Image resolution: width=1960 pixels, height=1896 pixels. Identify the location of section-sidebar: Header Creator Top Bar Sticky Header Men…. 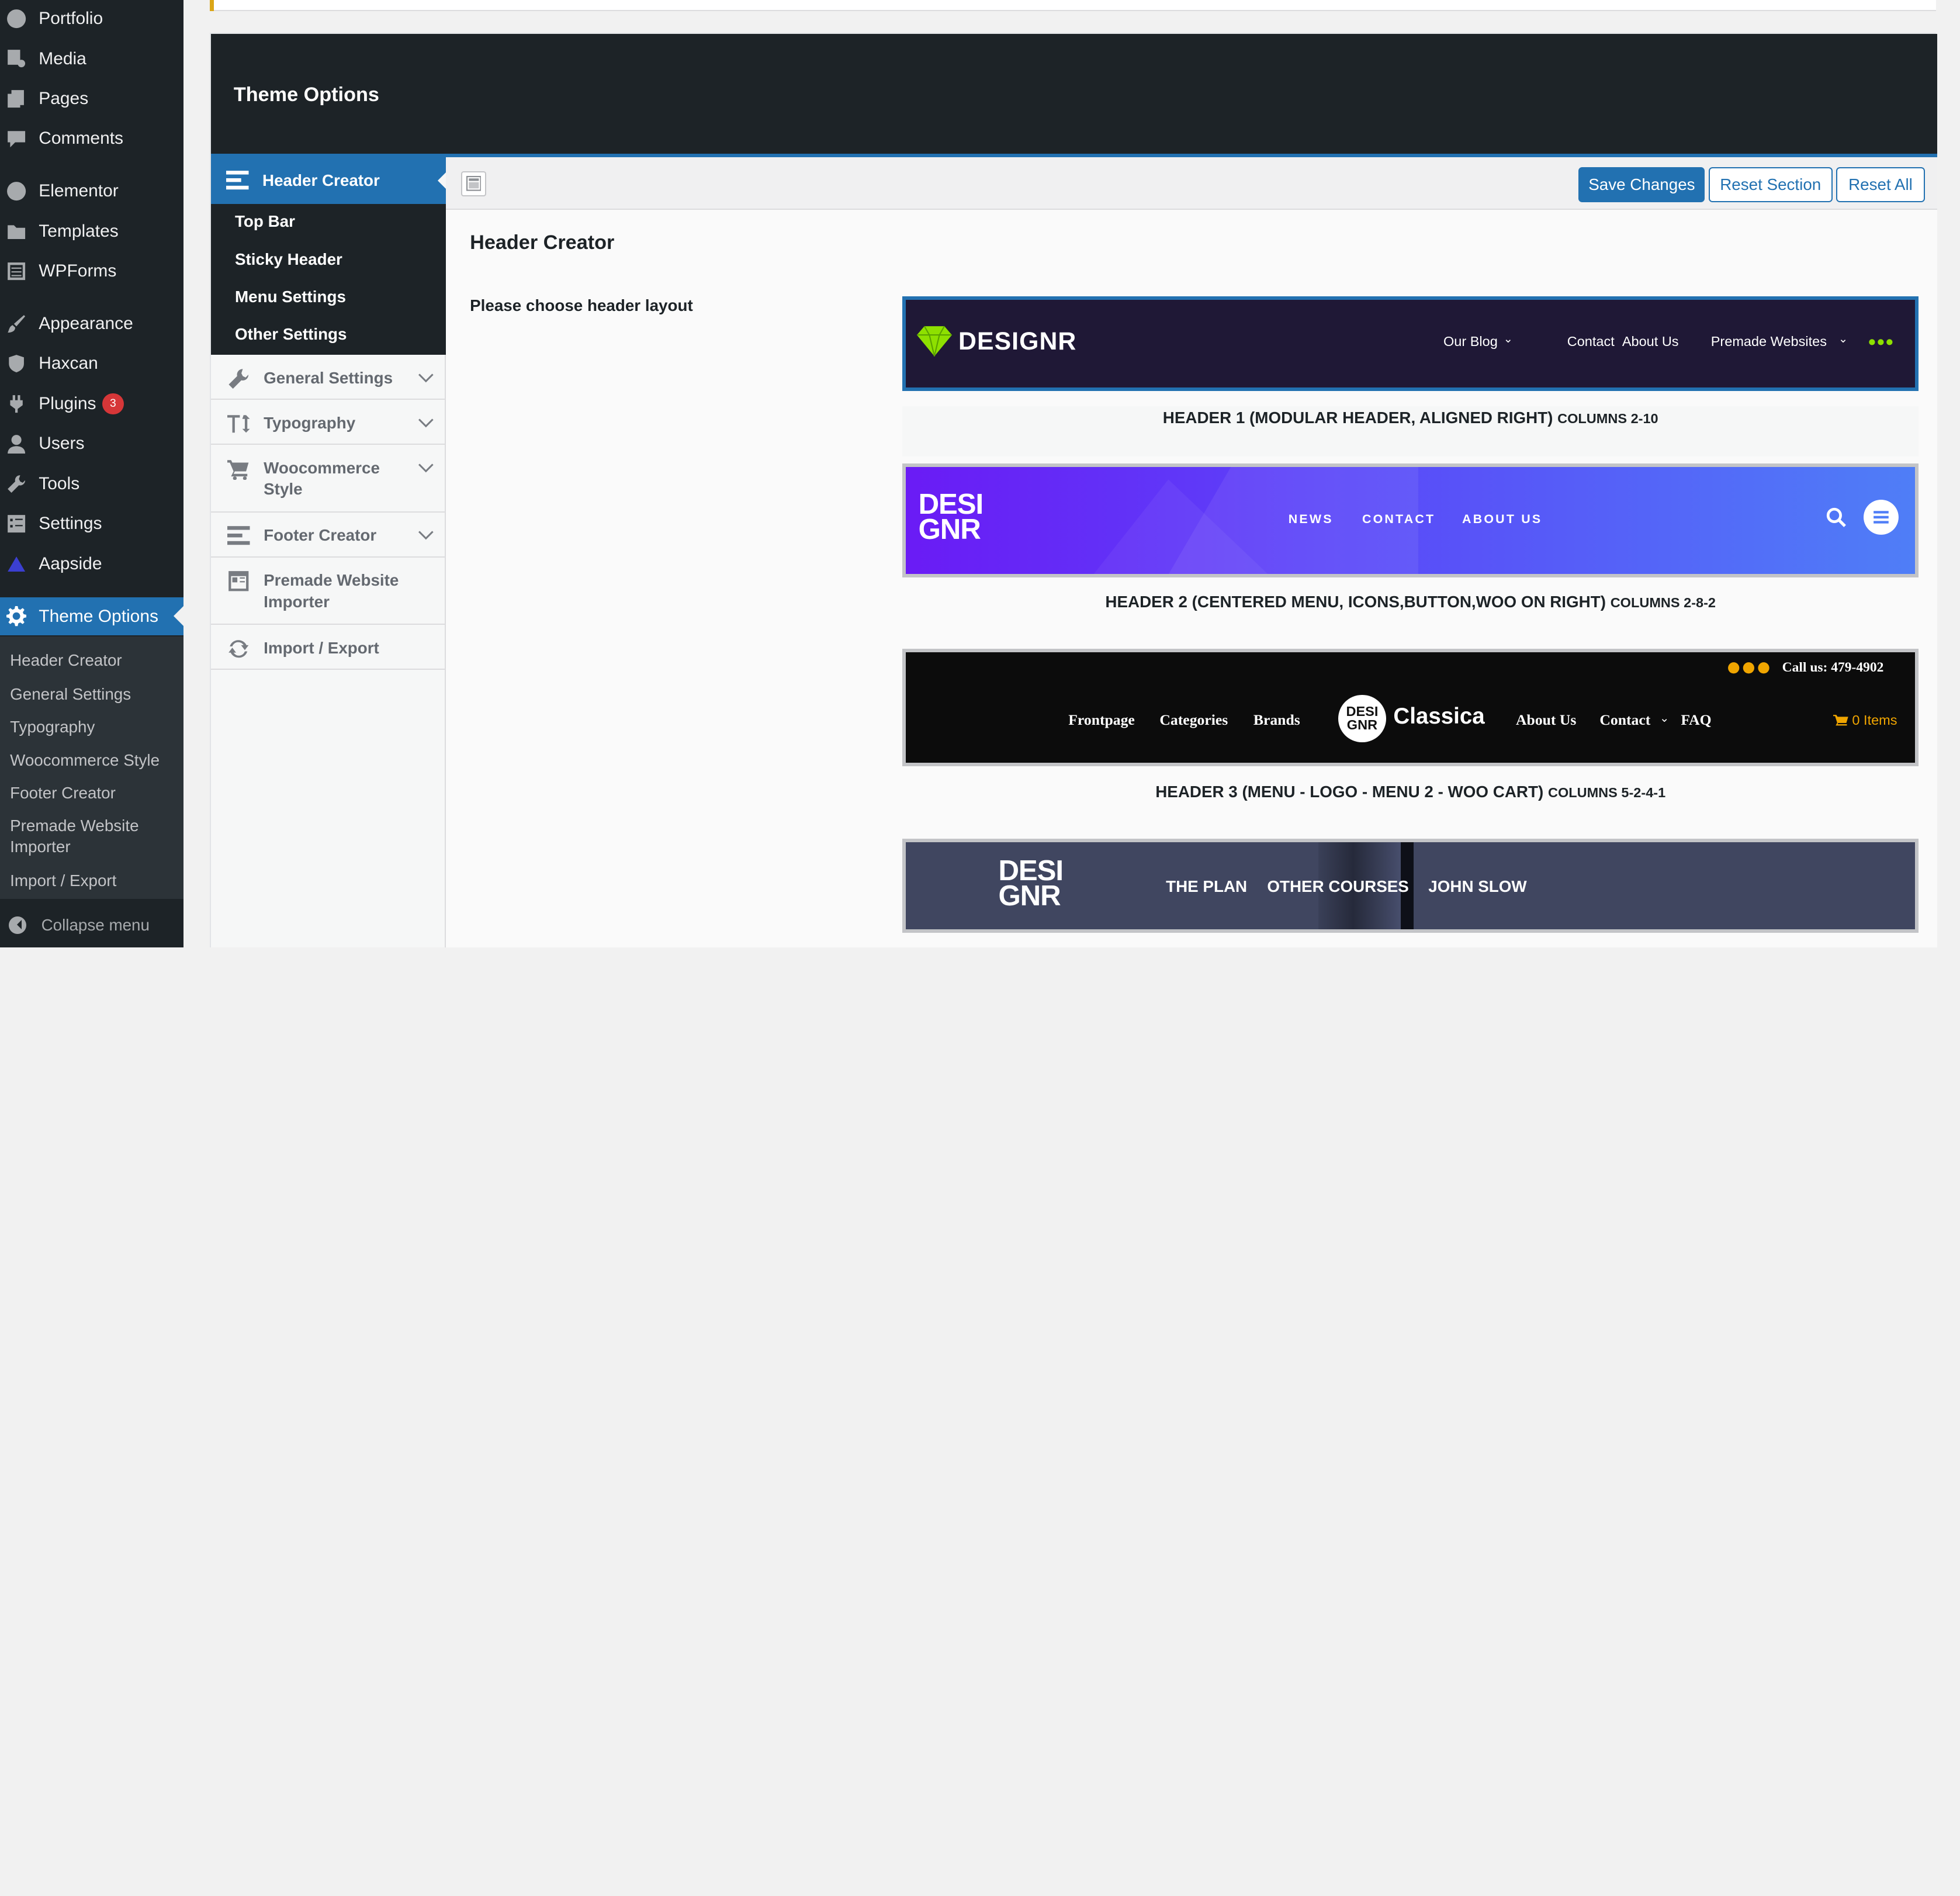
(328, 553).